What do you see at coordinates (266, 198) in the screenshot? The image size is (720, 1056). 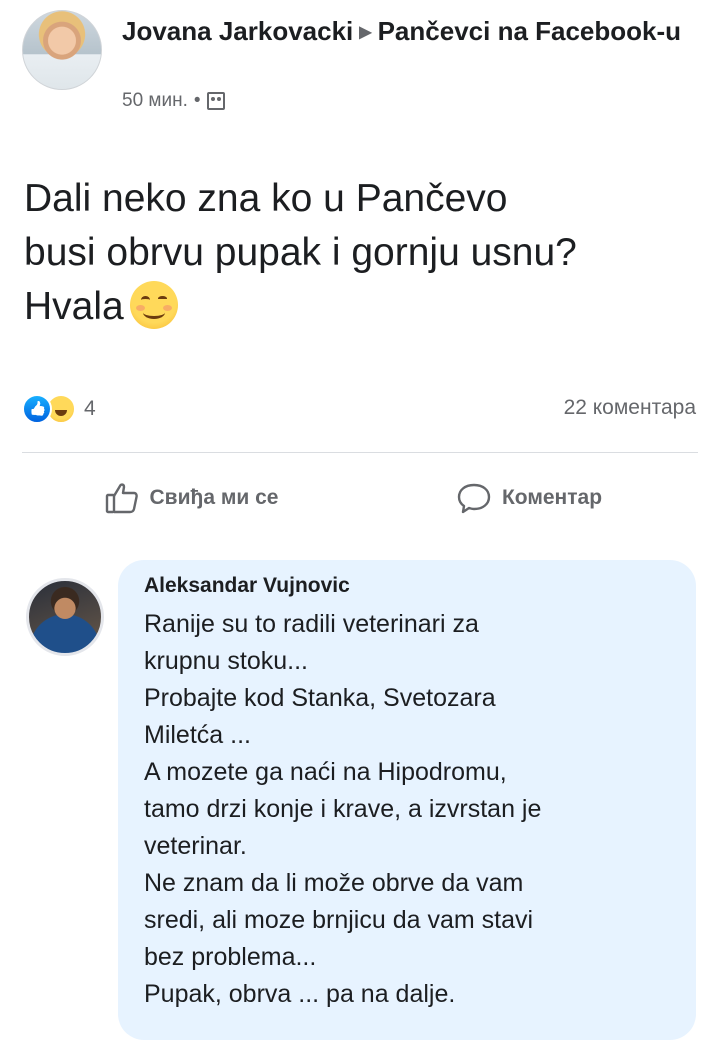 I see `post-text-line: Dali neko zna ko u Pančevo` at bounding box center [266, 198].